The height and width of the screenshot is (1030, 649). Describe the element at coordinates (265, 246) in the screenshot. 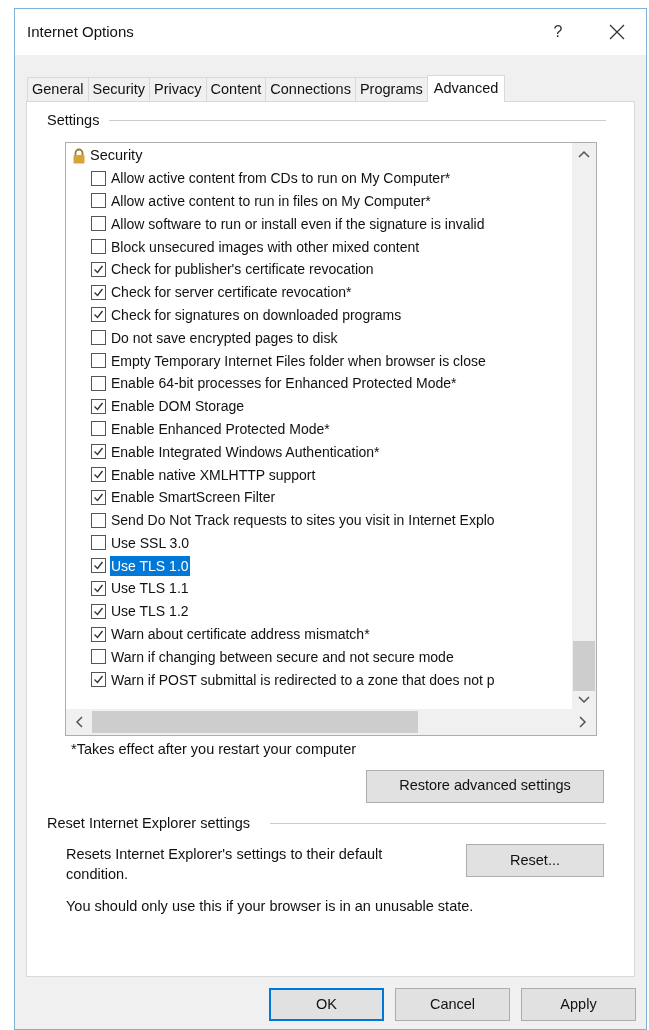

I see `setting-option: Block unsecured images with other mixed content` at that location.